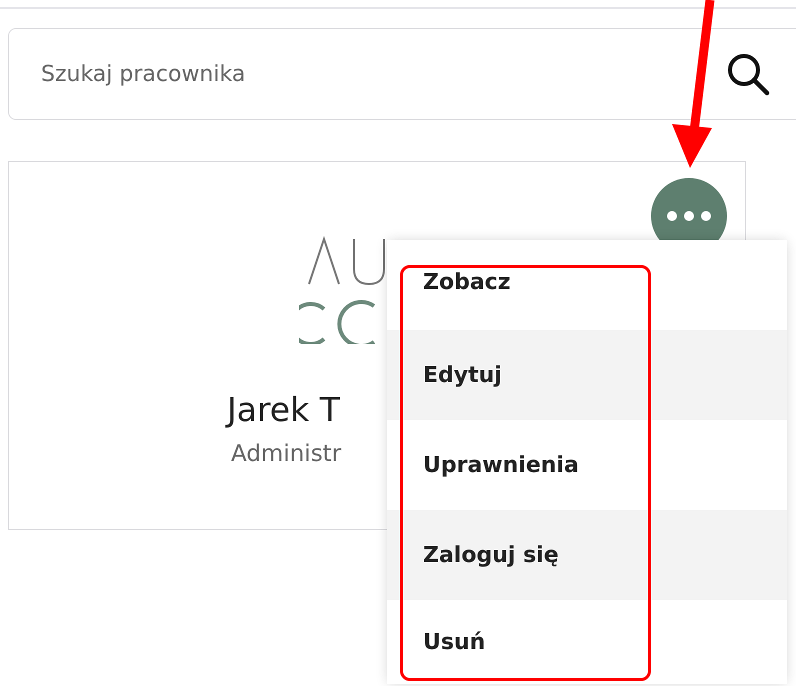 This screenshot has width=796, height=686. What do you see at coordinates (587, 285) in the screenshot?
I see `menu-item: Zobacz` at bounding box center [587, 285].